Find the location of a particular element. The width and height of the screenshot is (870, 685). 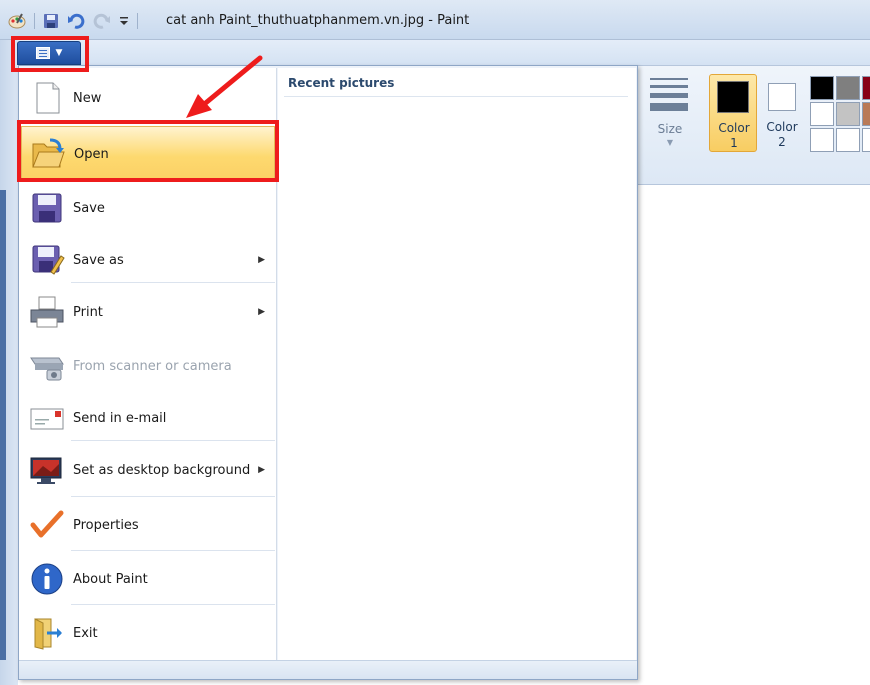

printer-icon is located at coordinates (47, 312).